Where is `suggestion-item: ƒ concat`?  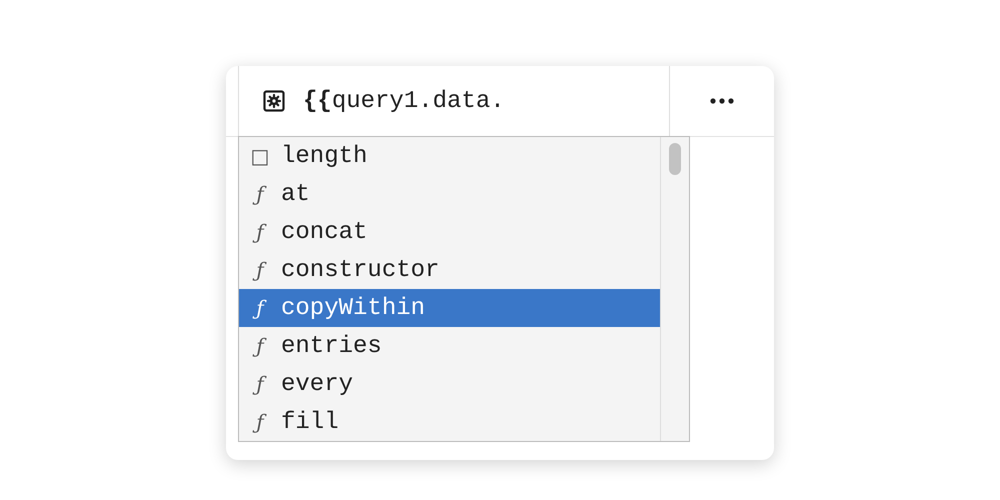 suggestion-item: ƒ concat is located at coordinates (449, 232).